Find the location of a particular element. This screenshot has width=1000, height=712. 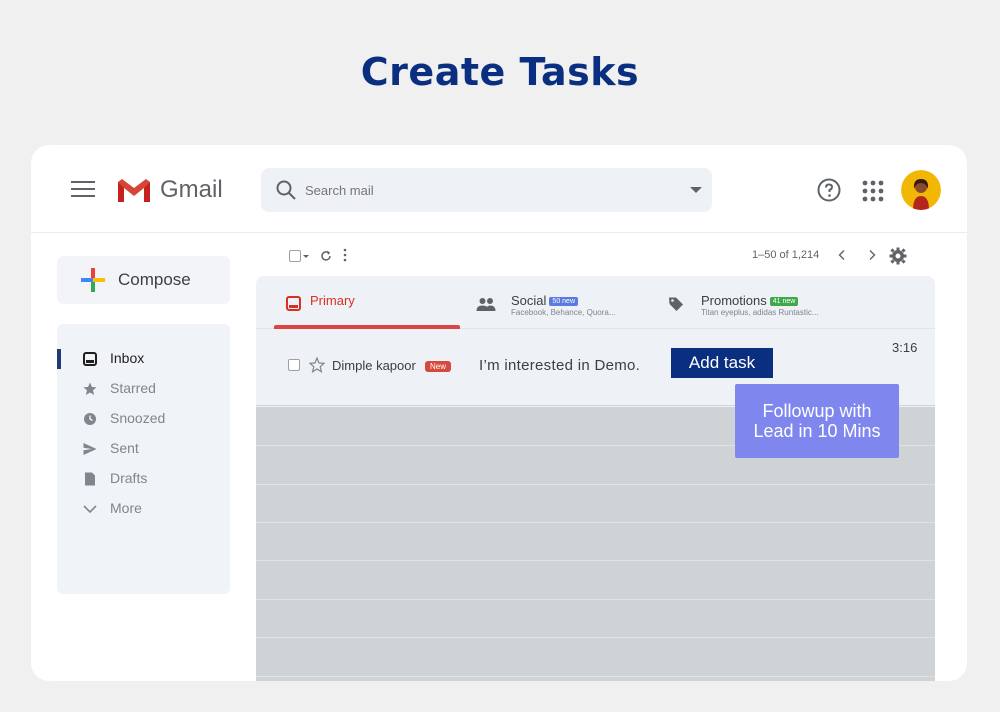

new-count-badge: 41 new is located at coordinates (784, 301).